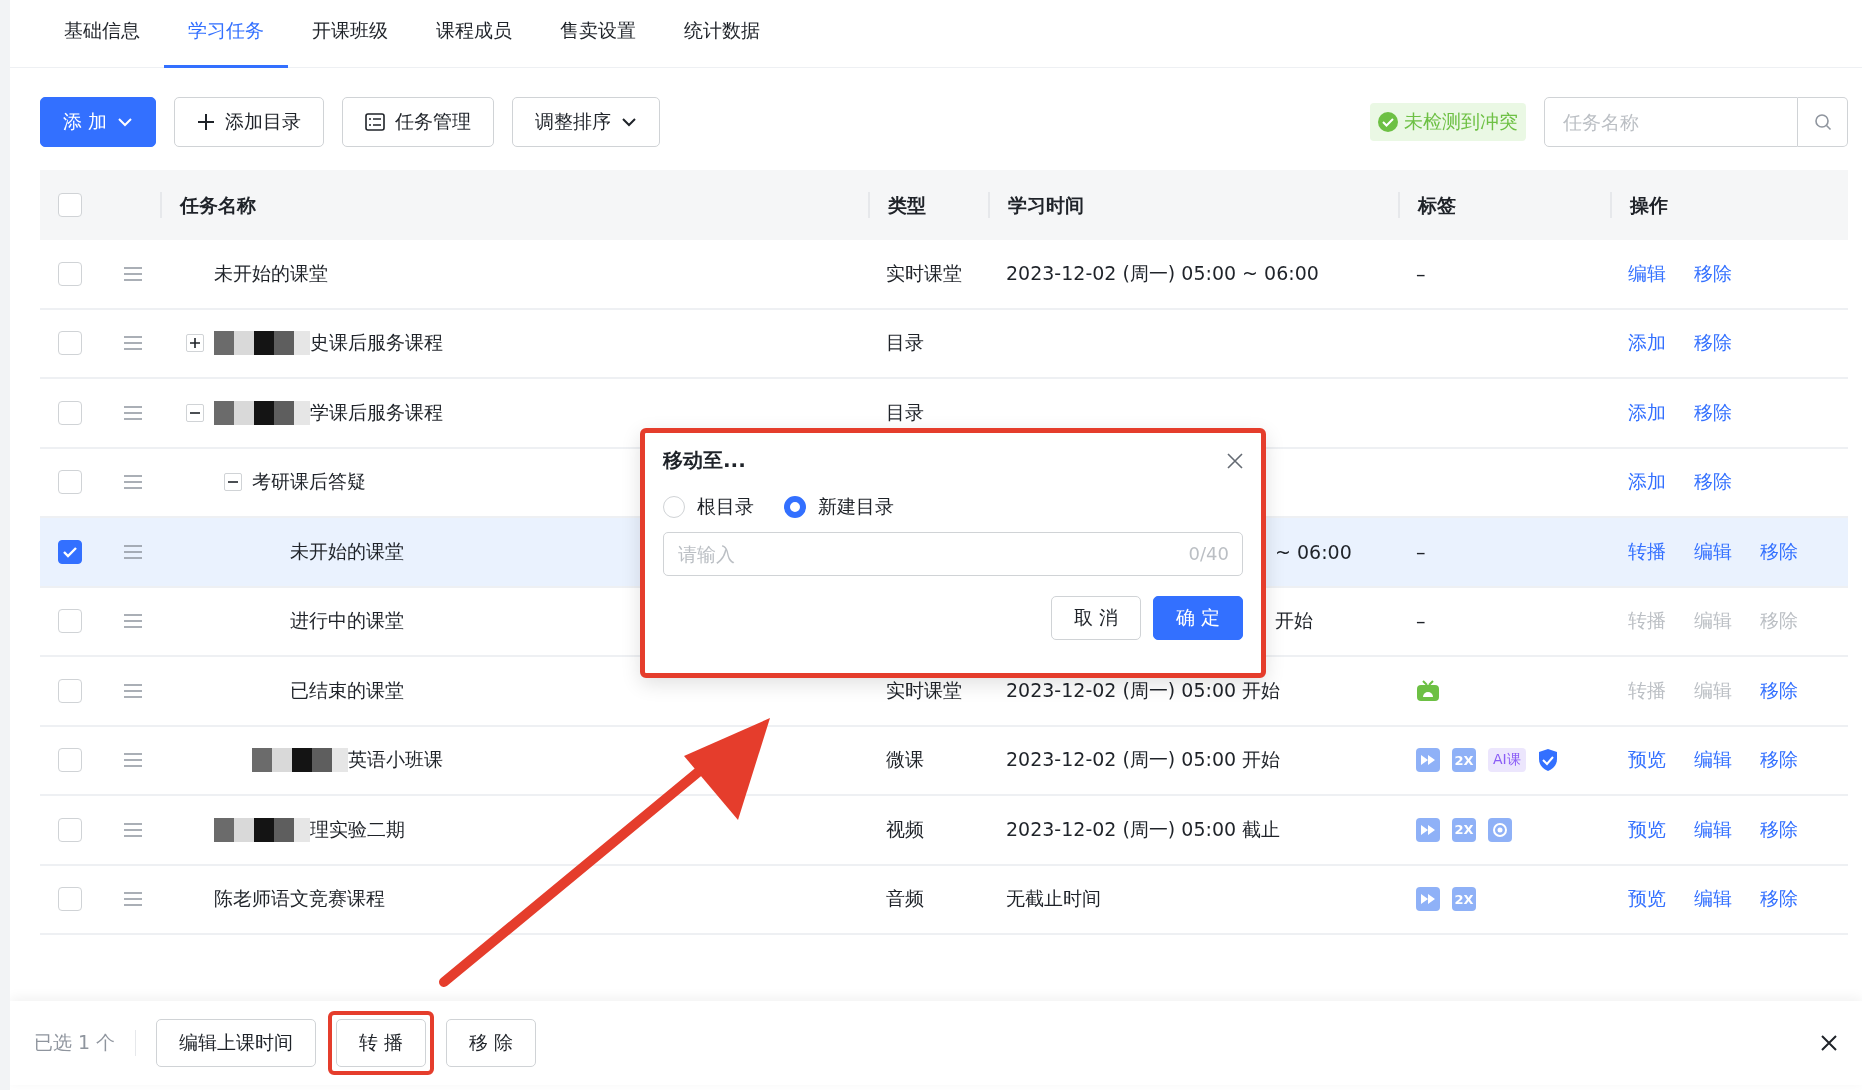  What do you see at coordinates (1053, 898) in the screenshot?
I see `study-time: 无截止时间` at bounding box center [1053, 898].